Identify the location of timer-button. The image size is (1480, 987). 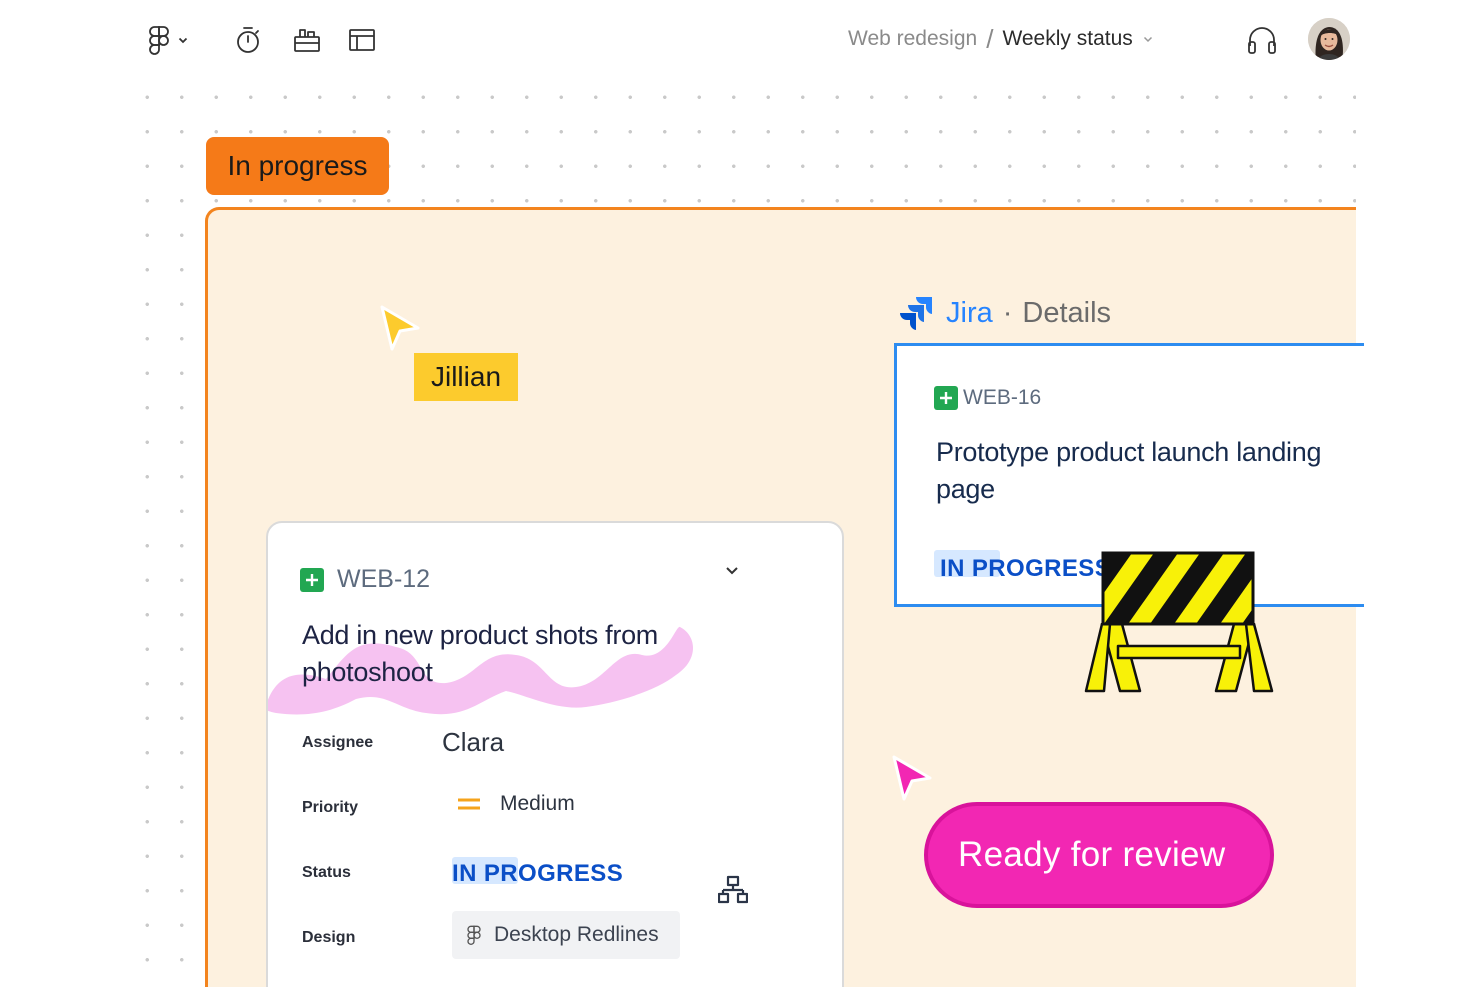
(248, 40).